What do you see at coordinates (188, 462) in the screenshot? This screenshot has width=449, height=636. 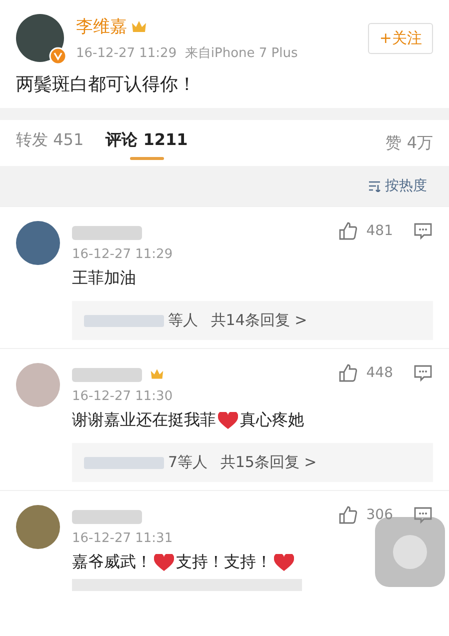 I see `reply-authors: 7等人` at bounding box center [188, 462].